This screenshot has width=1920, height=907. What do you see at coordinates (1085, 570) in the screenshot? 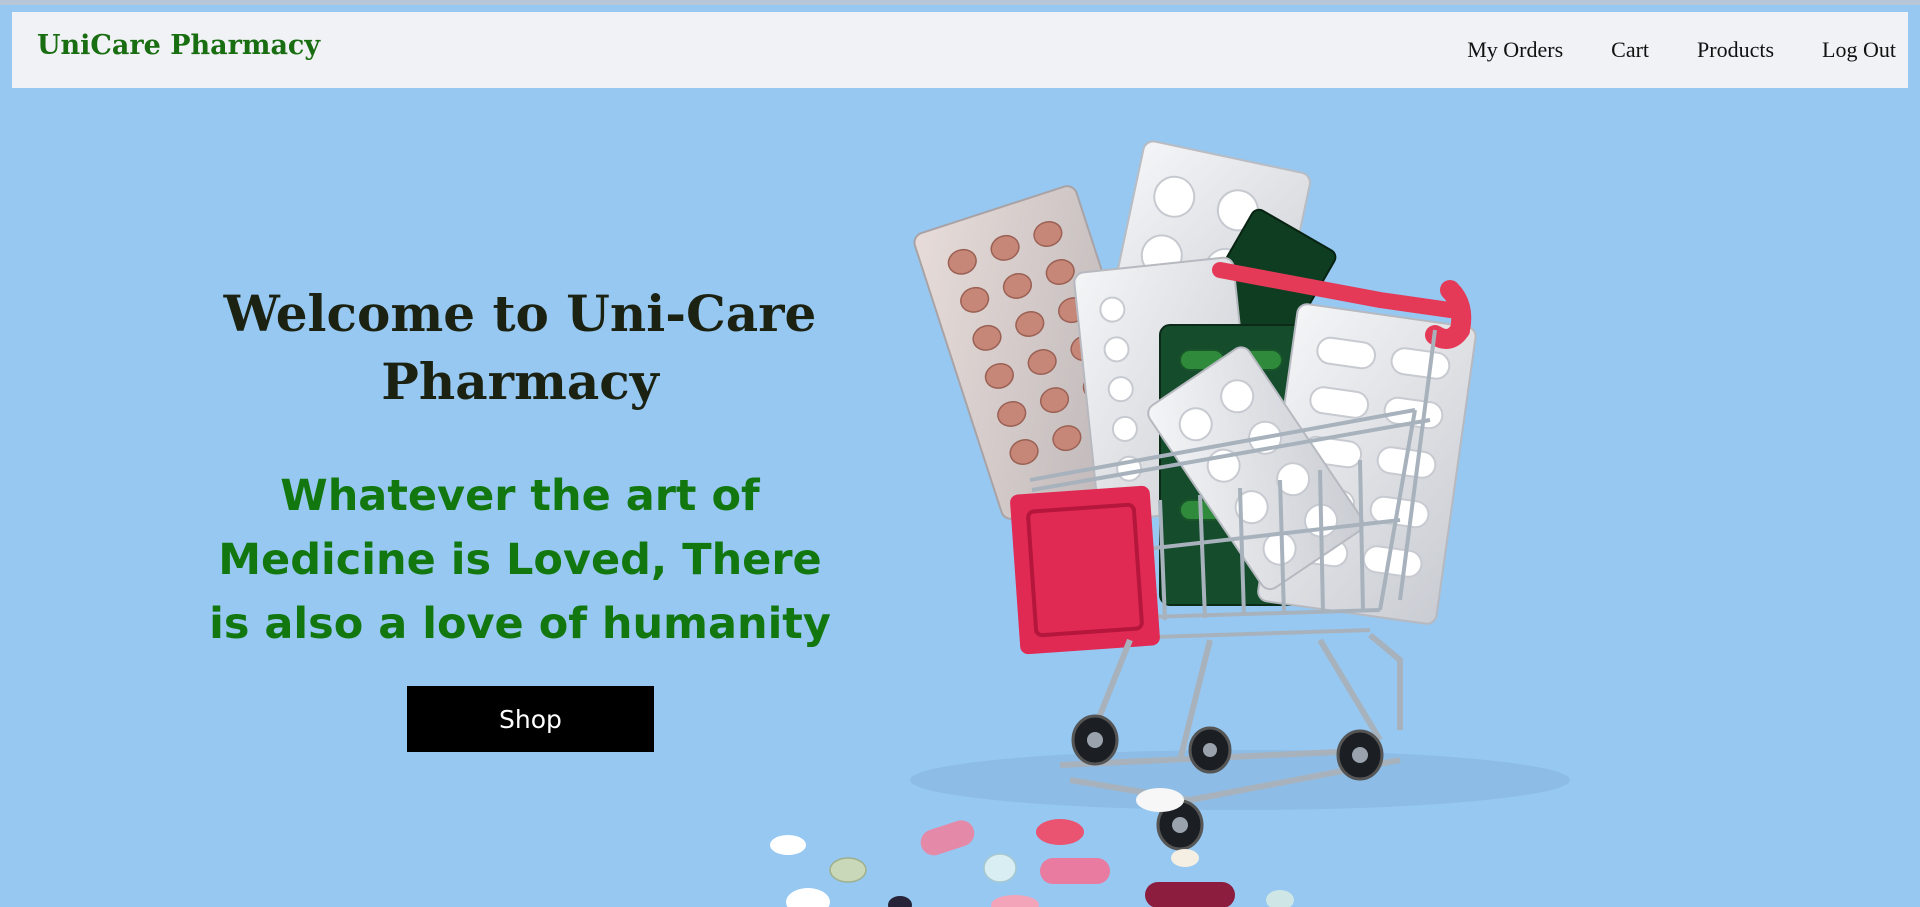
I see `cart-red-plate` at bounding box center [1085, 570].